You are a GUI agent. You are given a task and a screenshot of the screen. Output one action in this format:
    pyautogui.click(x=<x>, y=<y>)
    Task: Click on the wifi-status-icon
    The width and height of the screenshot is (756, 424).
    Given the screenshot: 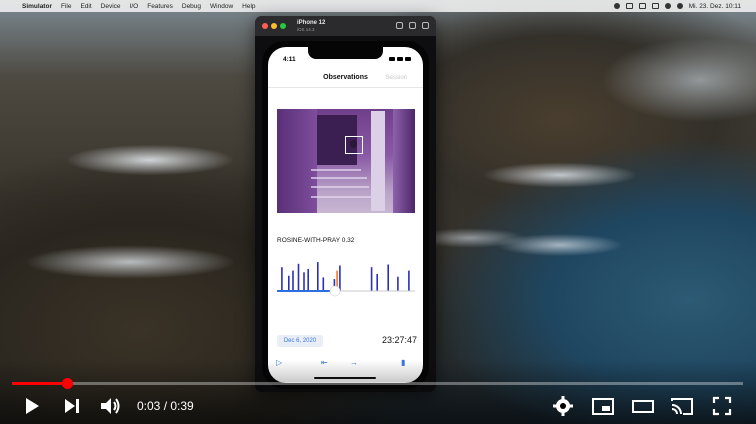 What is the action you would take?
    pyautogui.click(x=400, y=59)
    